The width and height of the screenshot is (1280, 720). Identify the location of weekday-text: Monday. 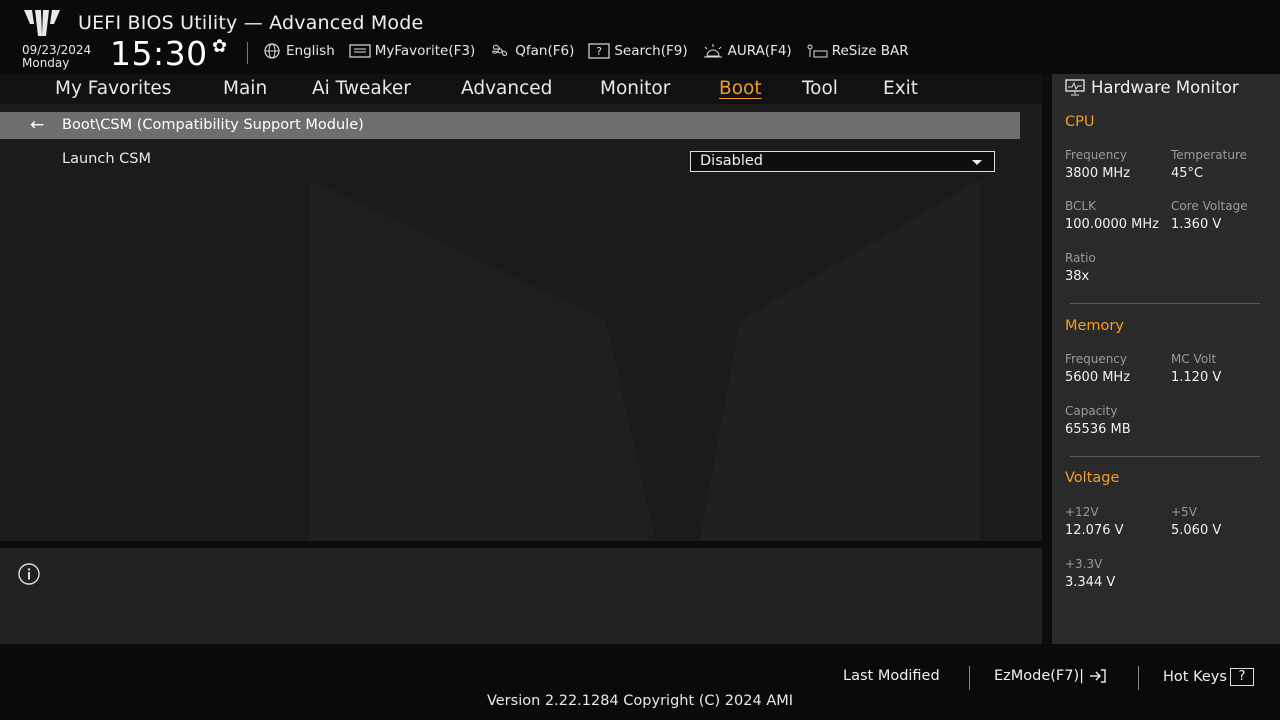
(46, 63).